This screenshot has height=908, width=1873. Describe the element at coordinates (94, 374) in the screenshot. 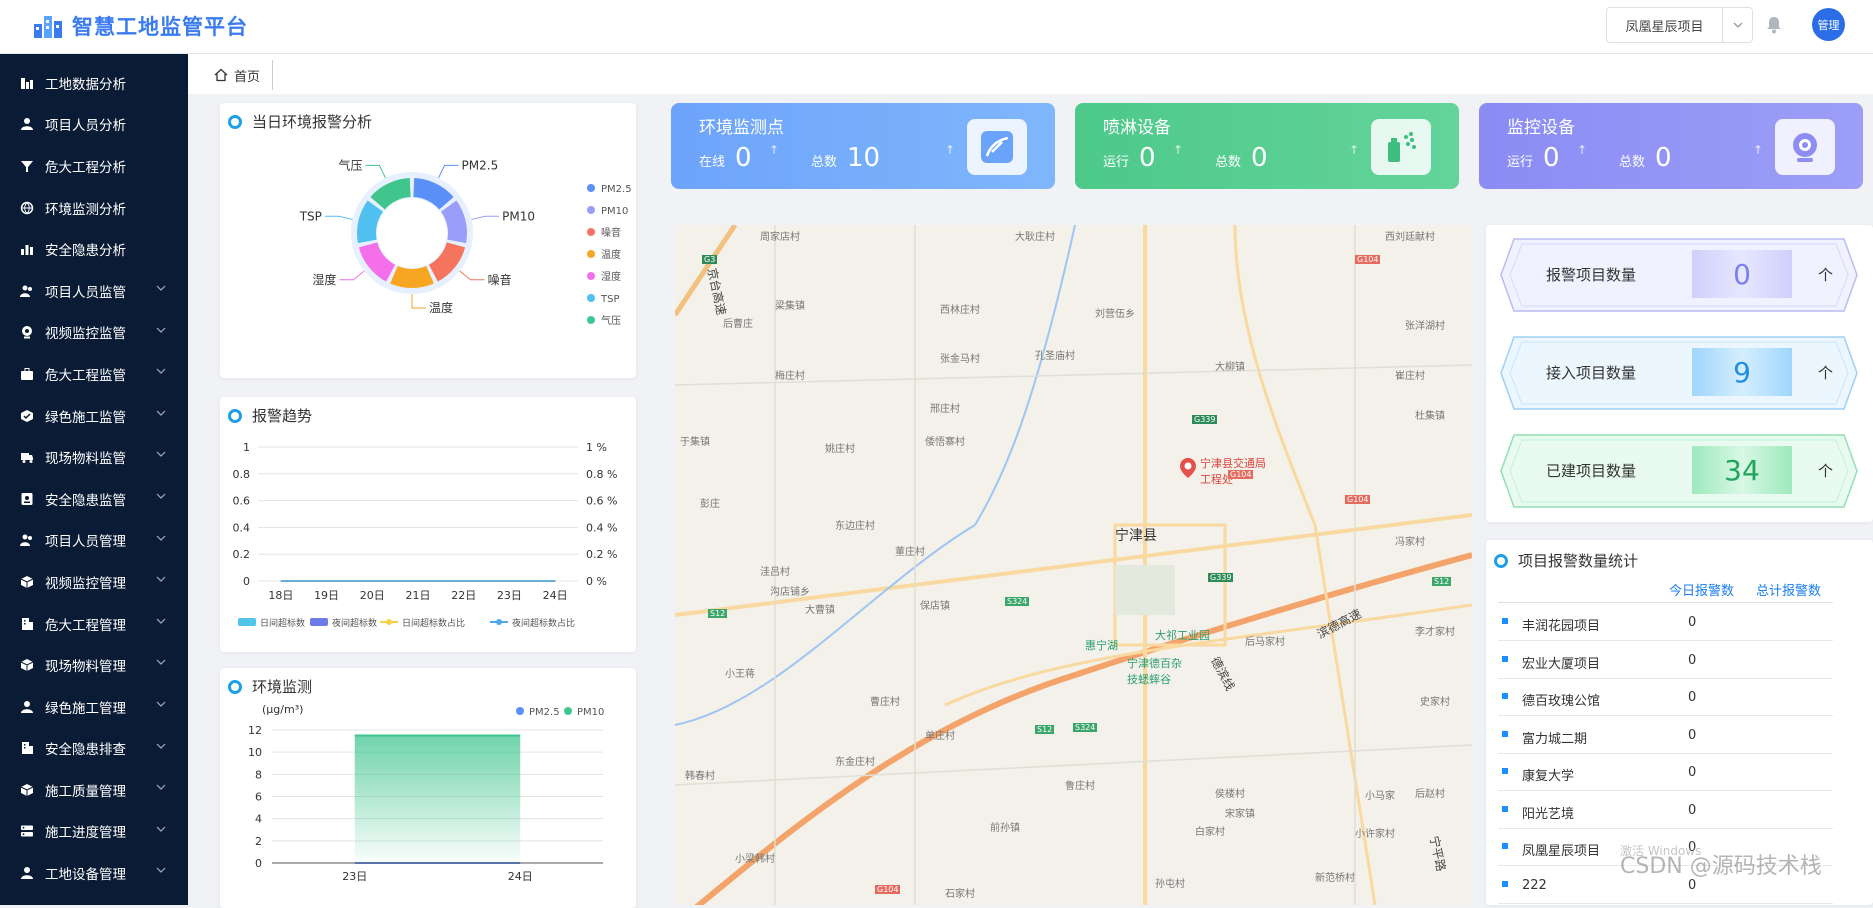

I see `sidebar-item: 危大工程监管` at that location.